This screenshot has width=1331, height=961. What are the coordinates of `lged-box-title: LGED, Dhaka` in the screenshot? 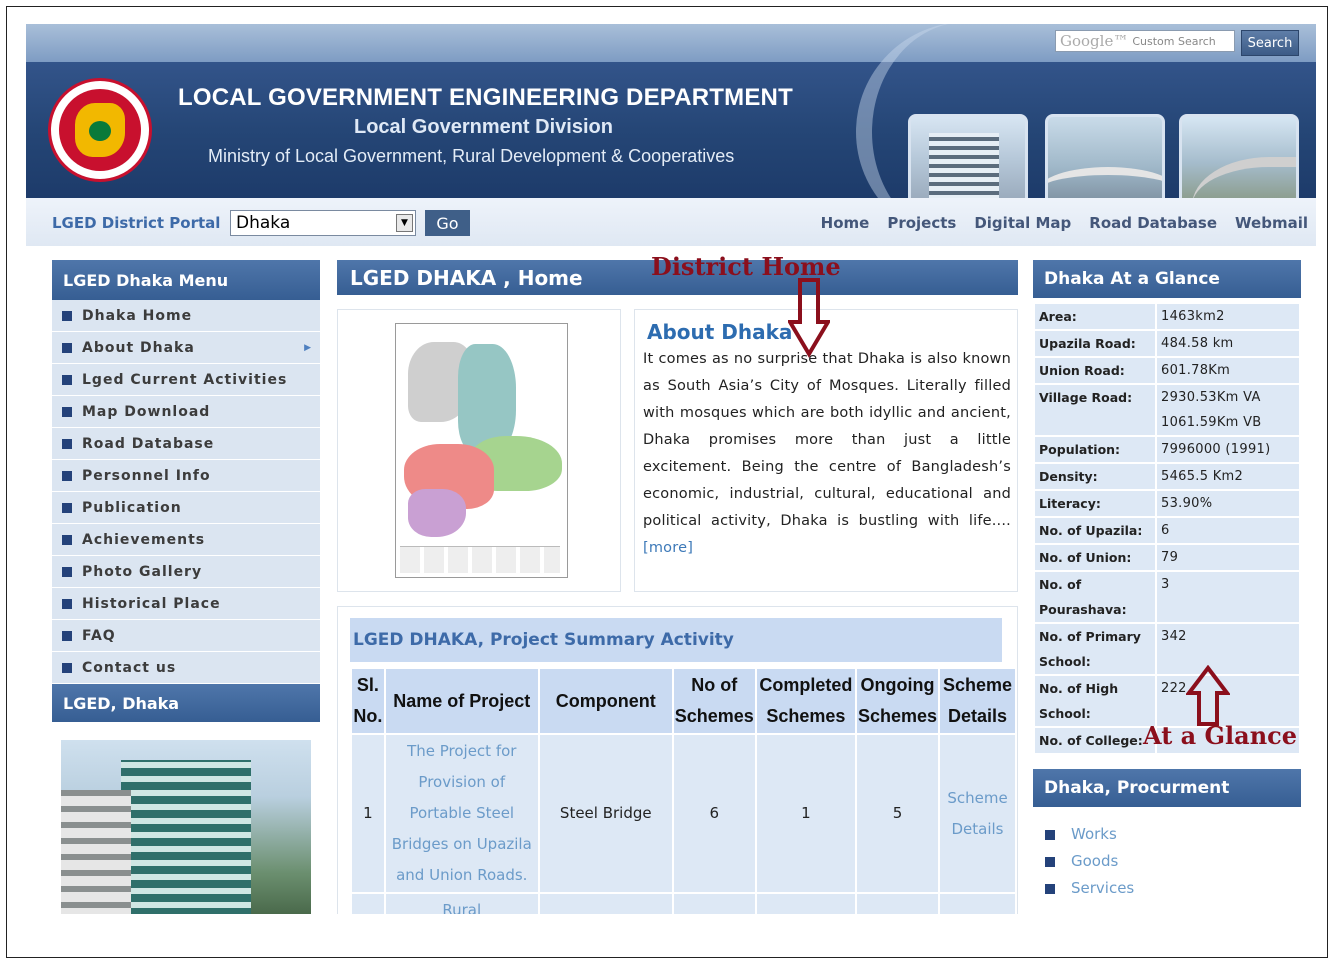 It's located at (186, 703).